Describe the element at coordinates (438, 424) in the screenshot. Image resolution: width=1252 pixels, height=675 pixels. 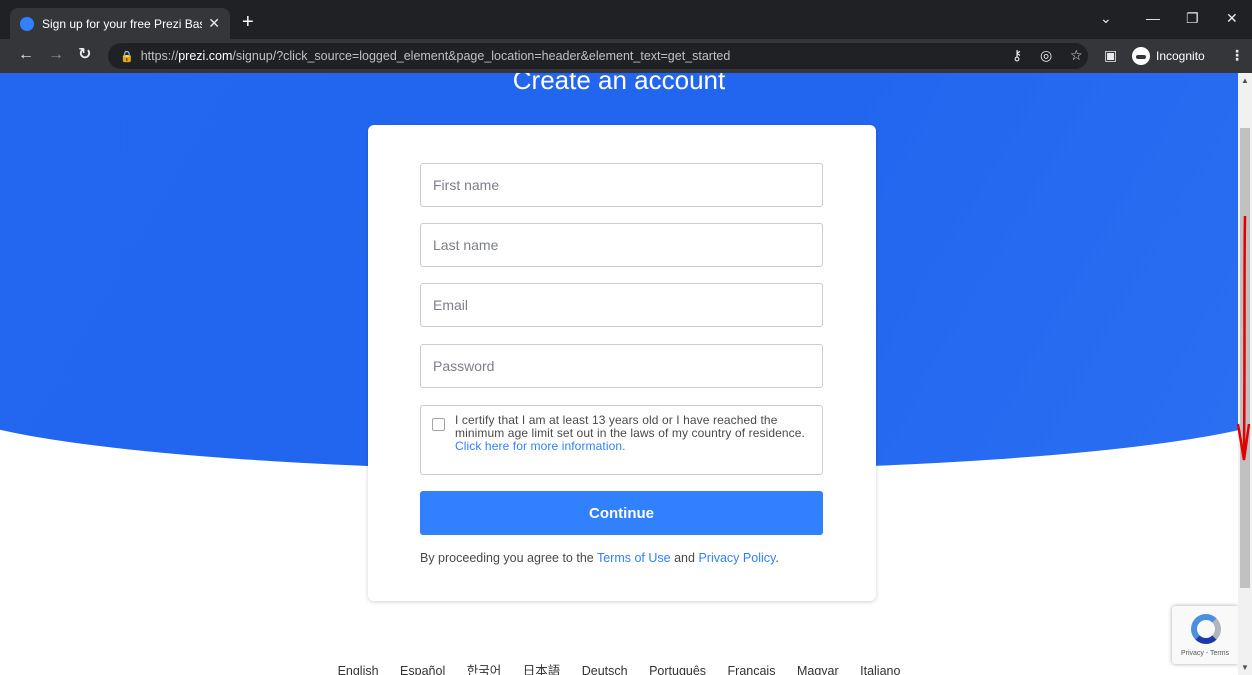
I see `age-consent-checkbox` at that location.